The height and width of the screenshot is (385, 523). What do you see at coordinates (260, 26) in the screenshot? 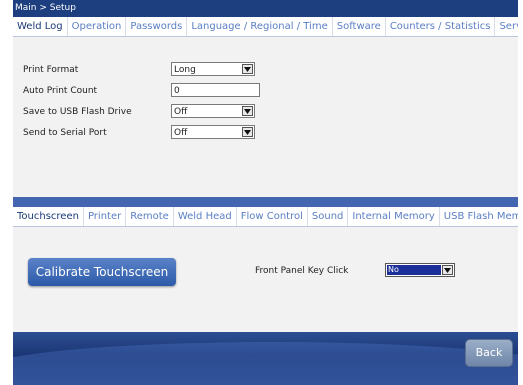
I see `tab-language-regional-time: Language / Regional / Time` at bounding box center [260, 26].